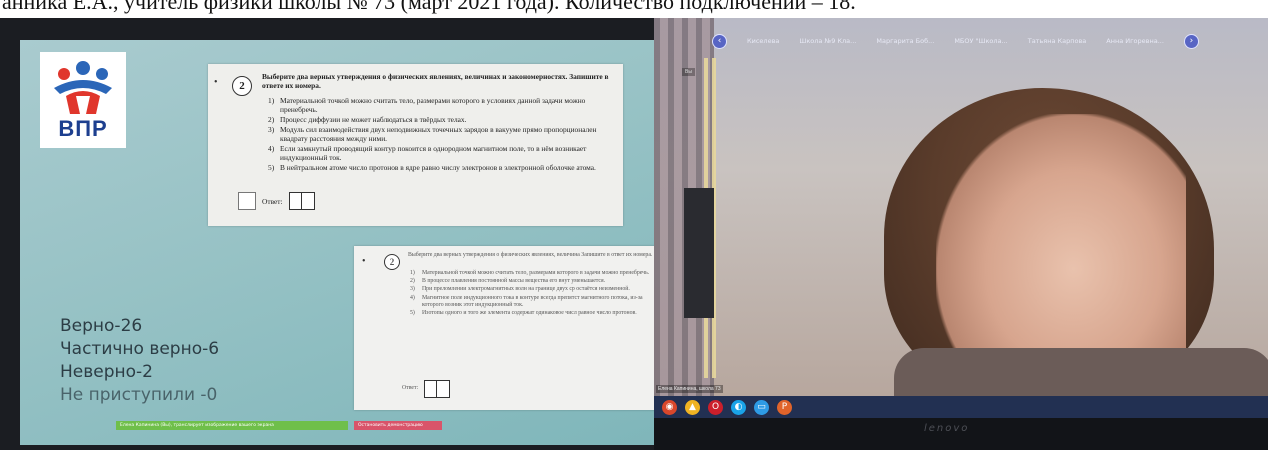 This screenshot has width=1268, height=450. Describe the element at coordinates (83, 128) in the screenshot. I see `logo-text: ВПР` at that location.